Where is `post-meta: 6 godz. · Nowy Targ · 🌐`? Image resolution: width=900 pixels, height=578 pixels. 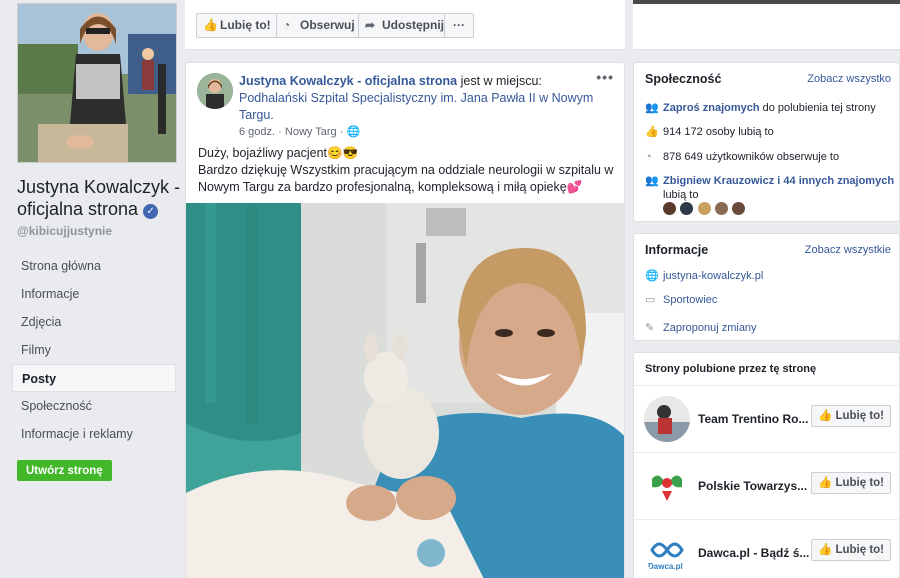 post-meta: 6 godz. · Nowy Targ · 🌐 is located at coordinates (300, 132).